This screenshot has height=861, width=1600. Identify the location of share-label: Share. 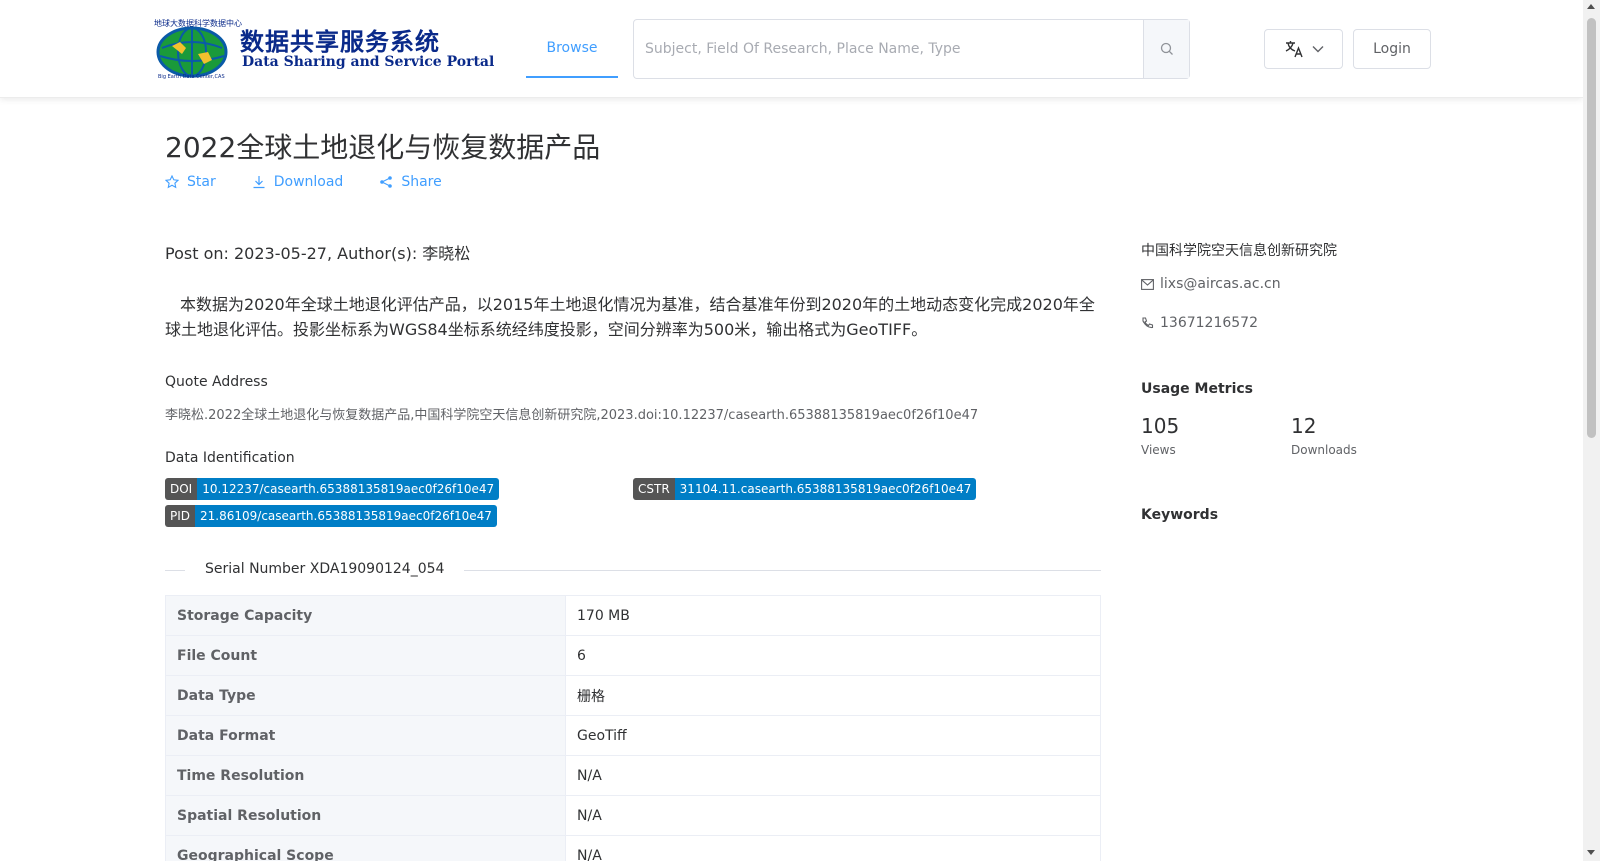
(421, 182).